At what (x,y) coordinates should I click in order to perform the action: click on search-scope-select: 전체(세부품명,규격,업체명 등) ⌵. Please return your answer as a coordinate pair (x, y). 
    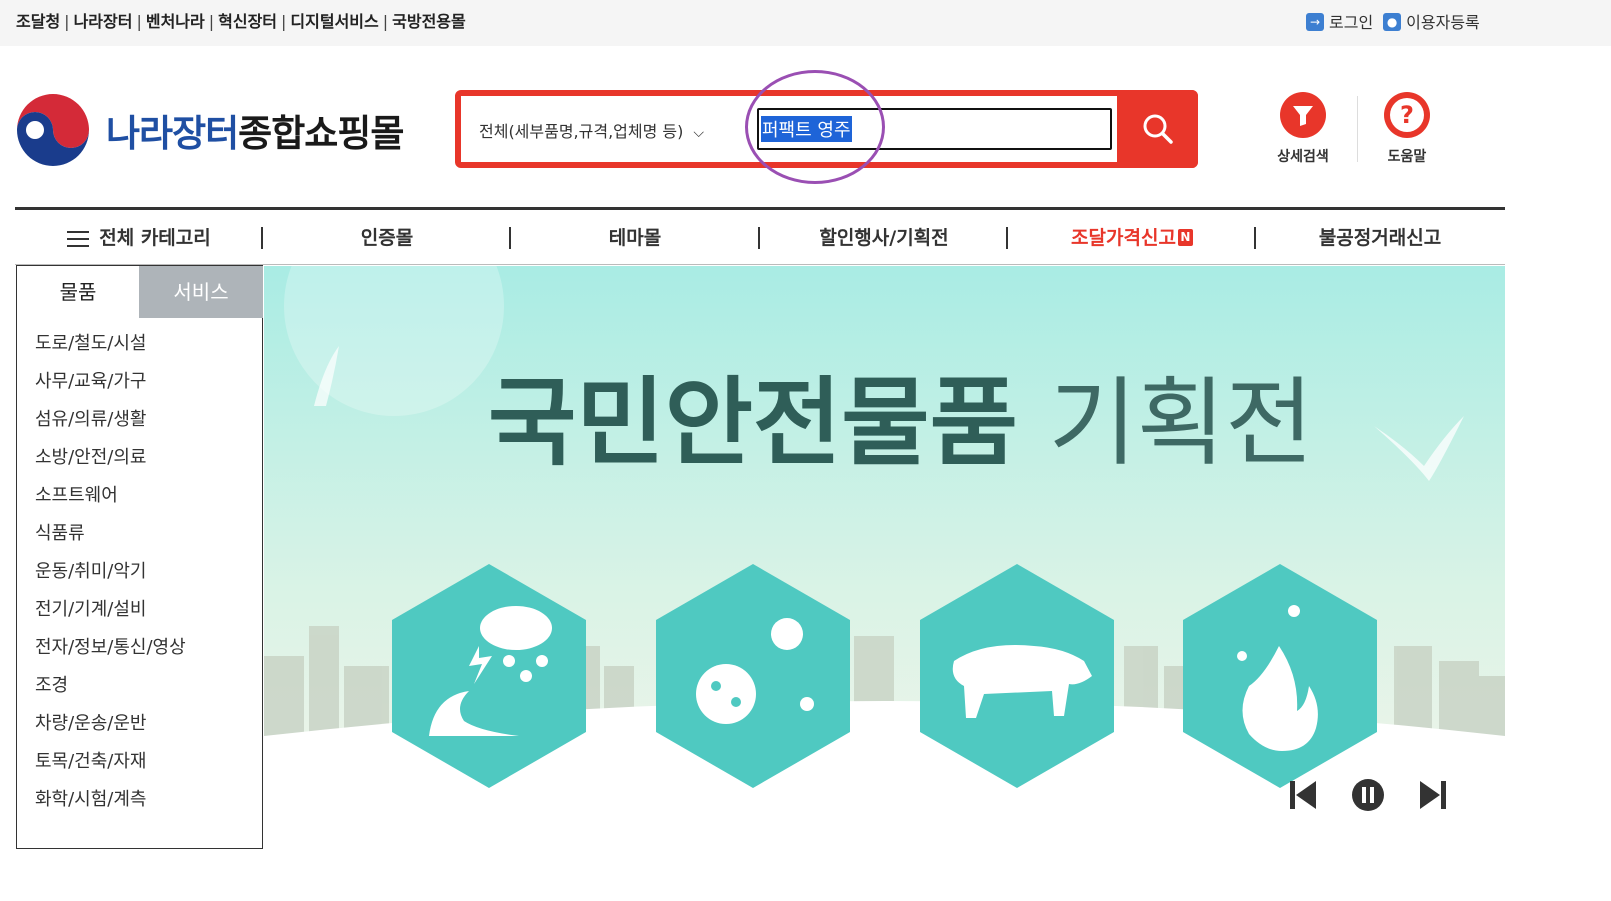
    Looking at the image, I should click on (591, 130).